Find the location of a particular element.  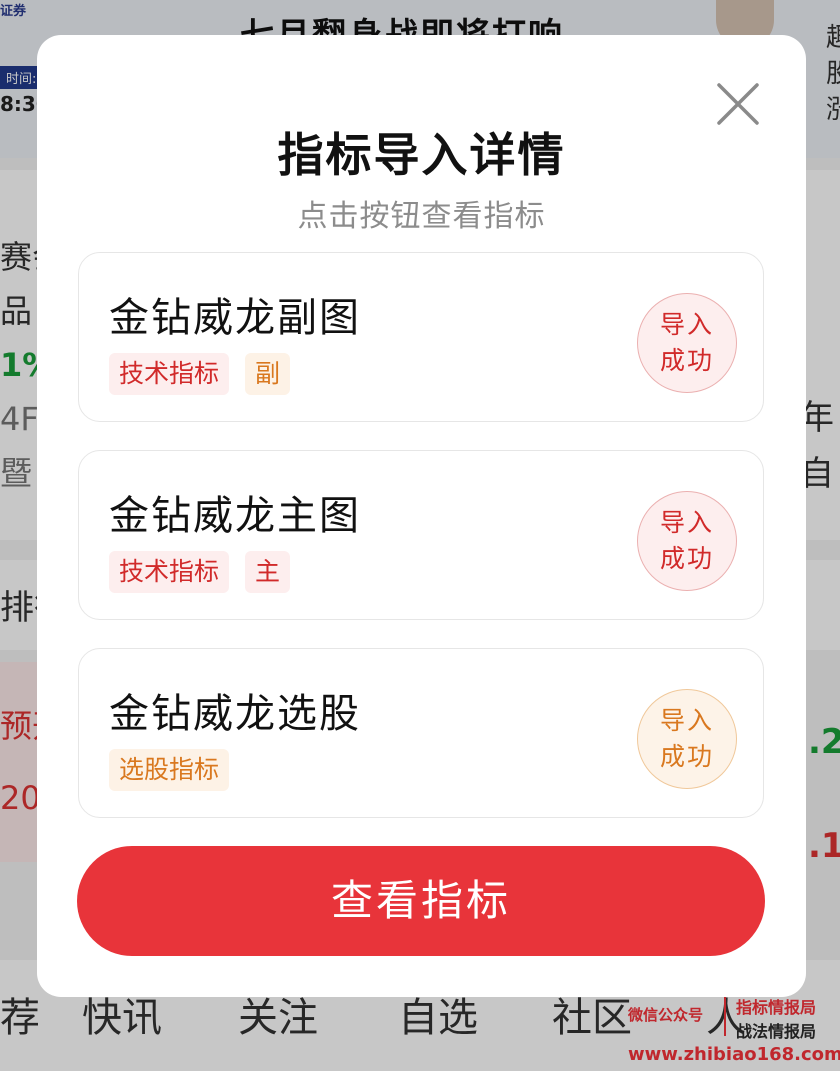

modal-title: 指标导入详情 is located at coordinates (421, 155).